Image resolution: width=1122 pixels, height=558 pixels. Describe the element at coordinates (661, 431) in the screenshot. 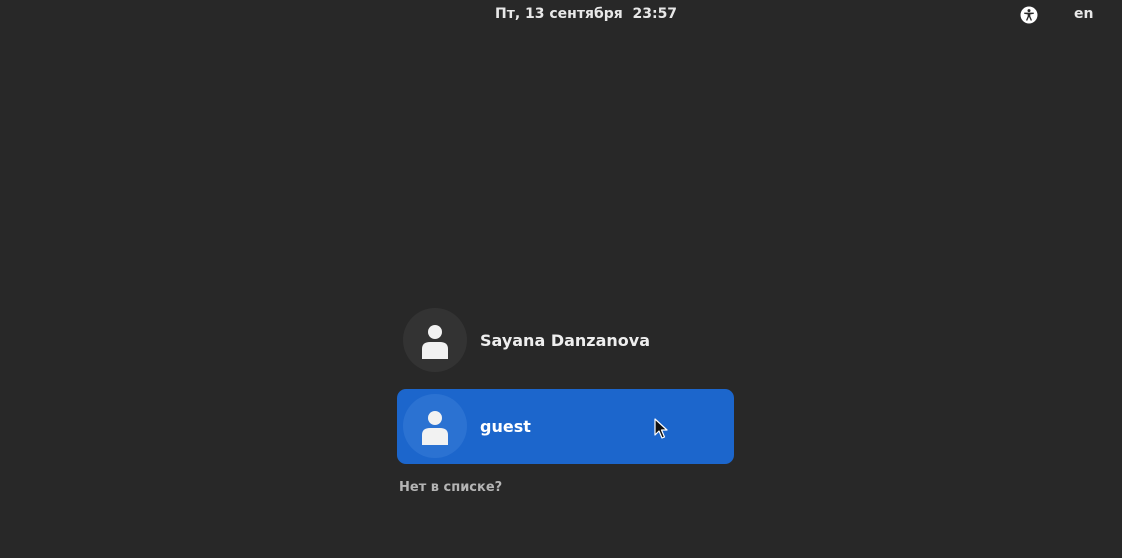

I see `mouse-pointer-icon` at that location.